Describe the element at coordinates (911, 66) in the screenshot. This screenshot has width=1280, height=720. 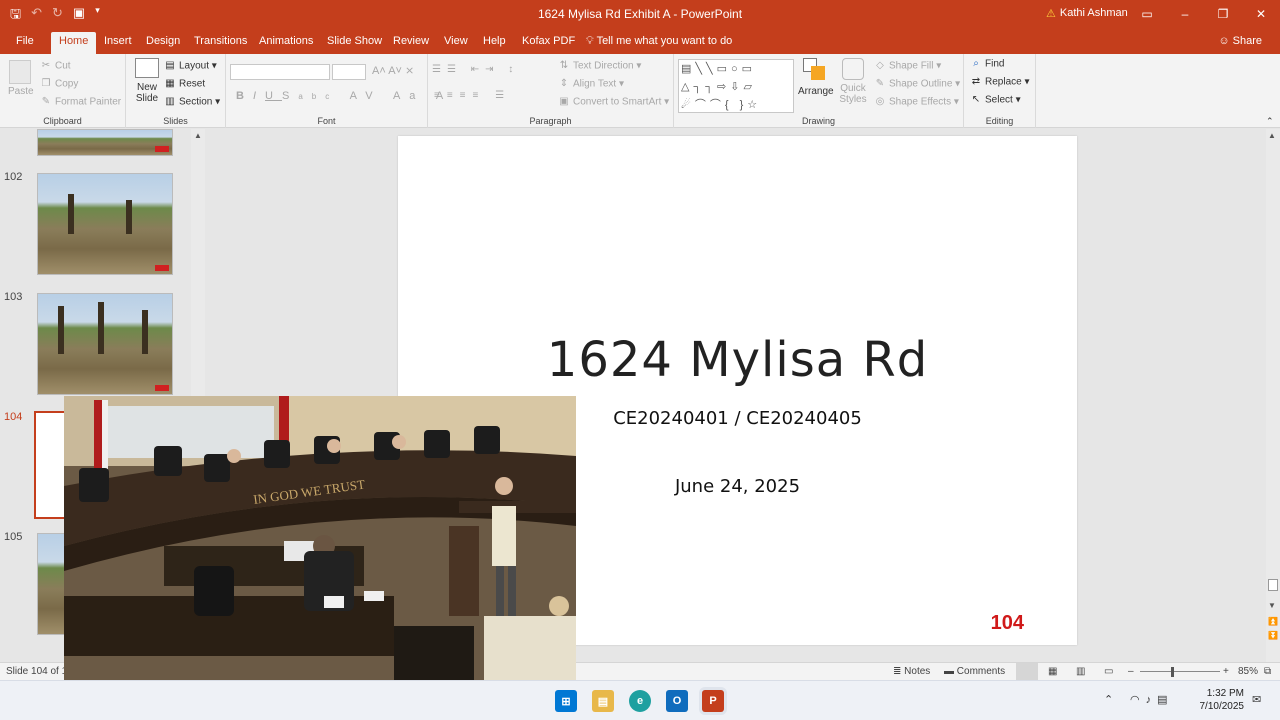
I see `shape-fill-label: Shape Fill` at that location.